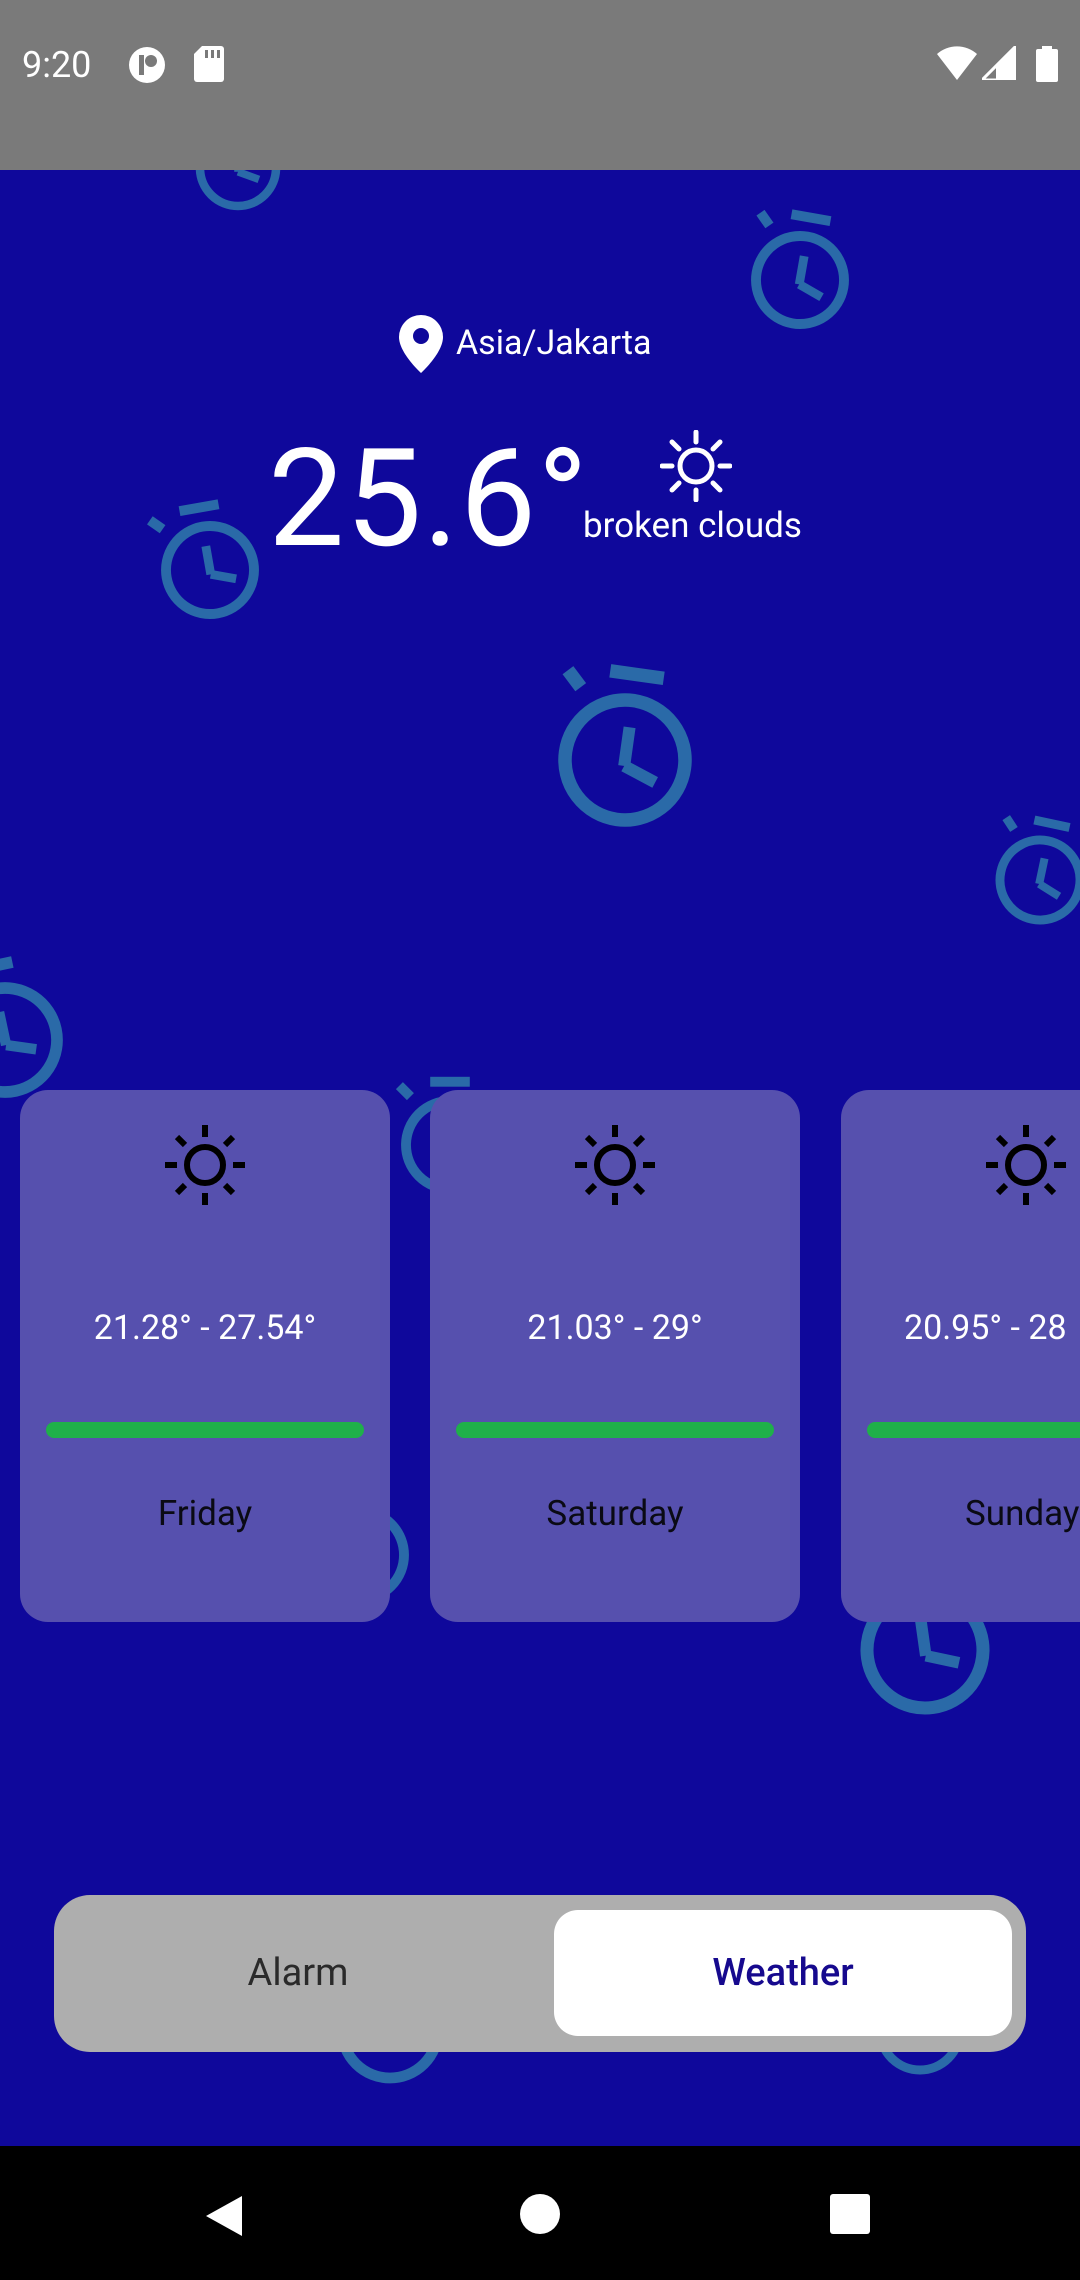 The width and height of the screenshot is (1080, 2280). I want to click on forecast-card-saturday: 21.03° - 29° Saturday, so click(615, 1356).